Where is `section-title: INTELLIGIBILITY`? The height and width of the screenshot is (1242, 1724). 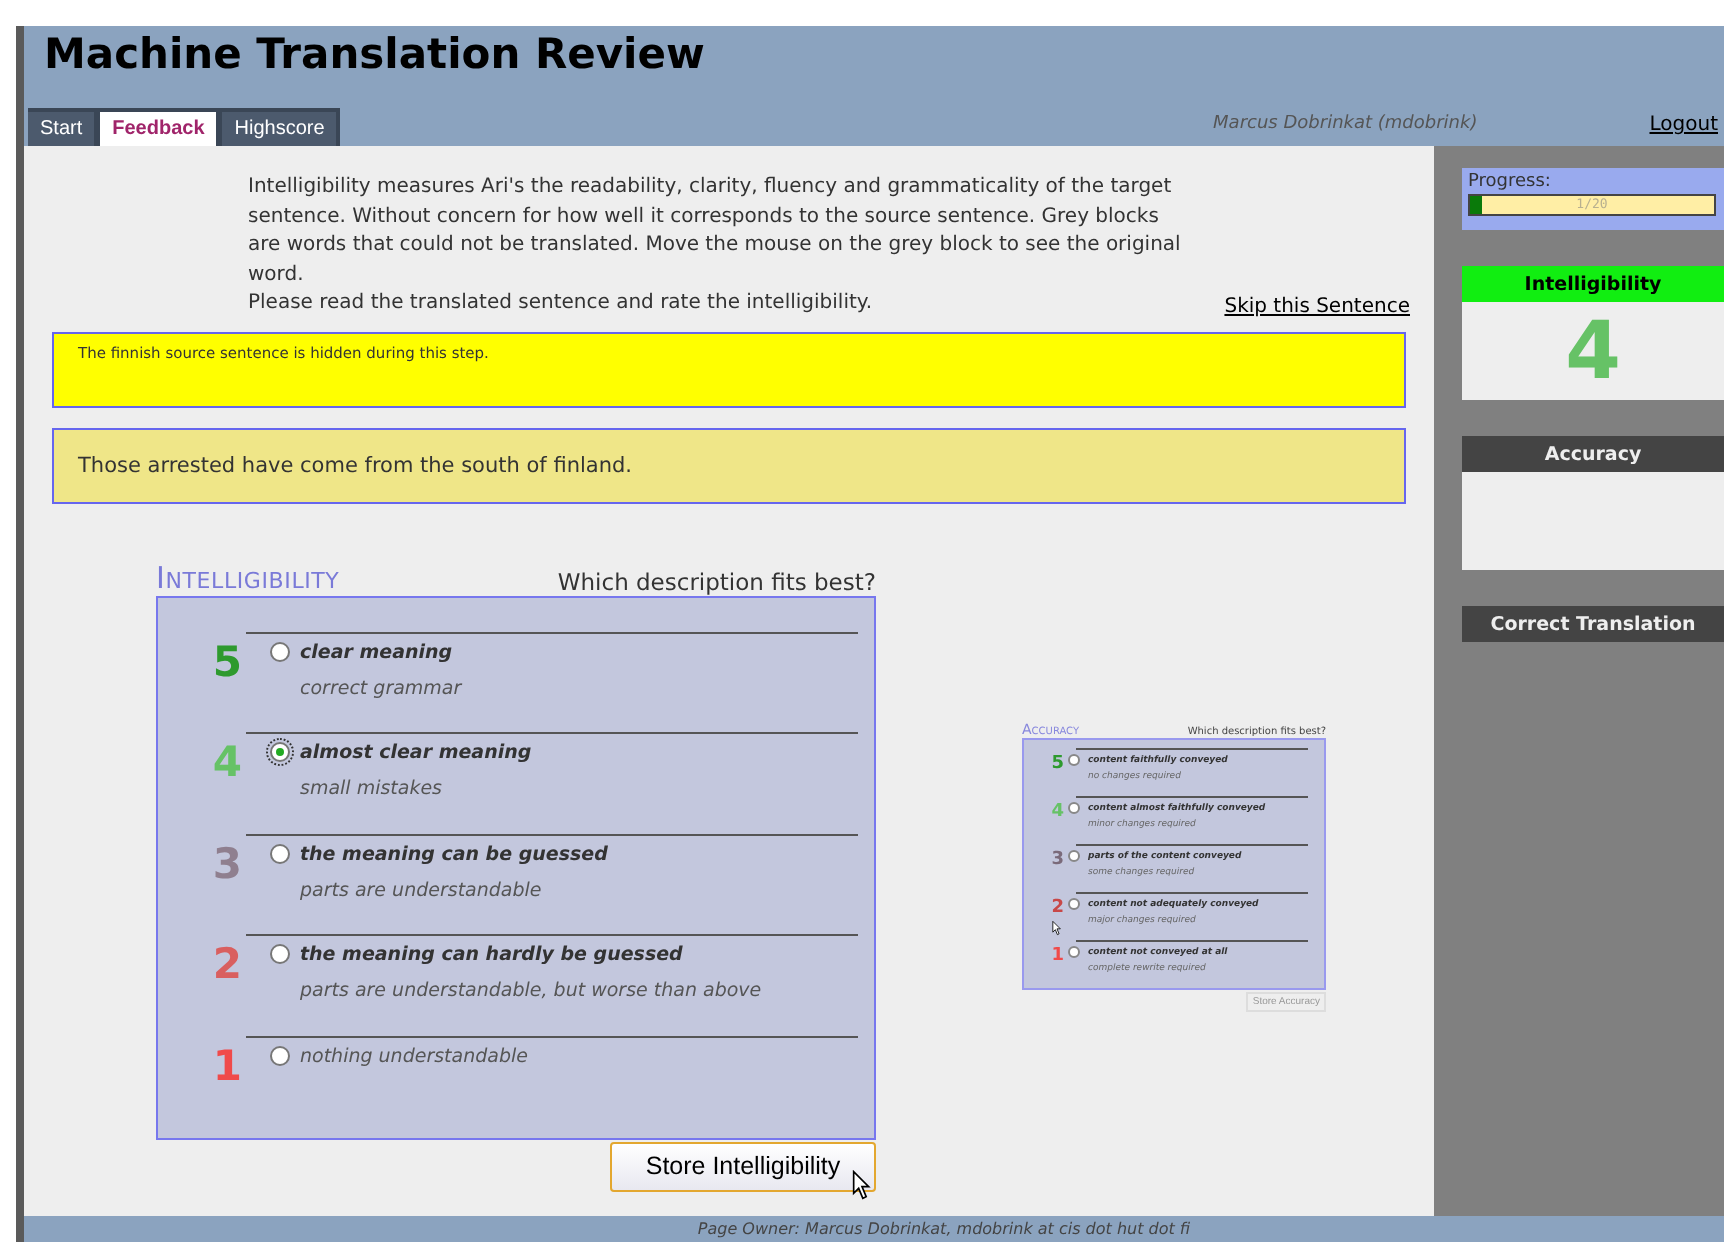
section-title: INTELLIGIBILITY is located at coordinates (248, 577).